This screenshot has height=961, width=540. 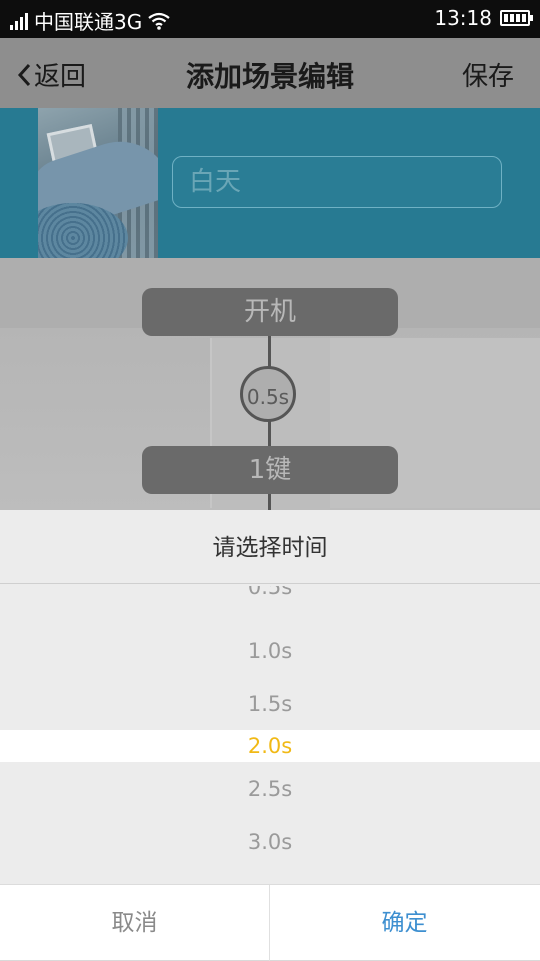 I want to click on picker-actions: 取消 确定, so click(x=270, y=922).